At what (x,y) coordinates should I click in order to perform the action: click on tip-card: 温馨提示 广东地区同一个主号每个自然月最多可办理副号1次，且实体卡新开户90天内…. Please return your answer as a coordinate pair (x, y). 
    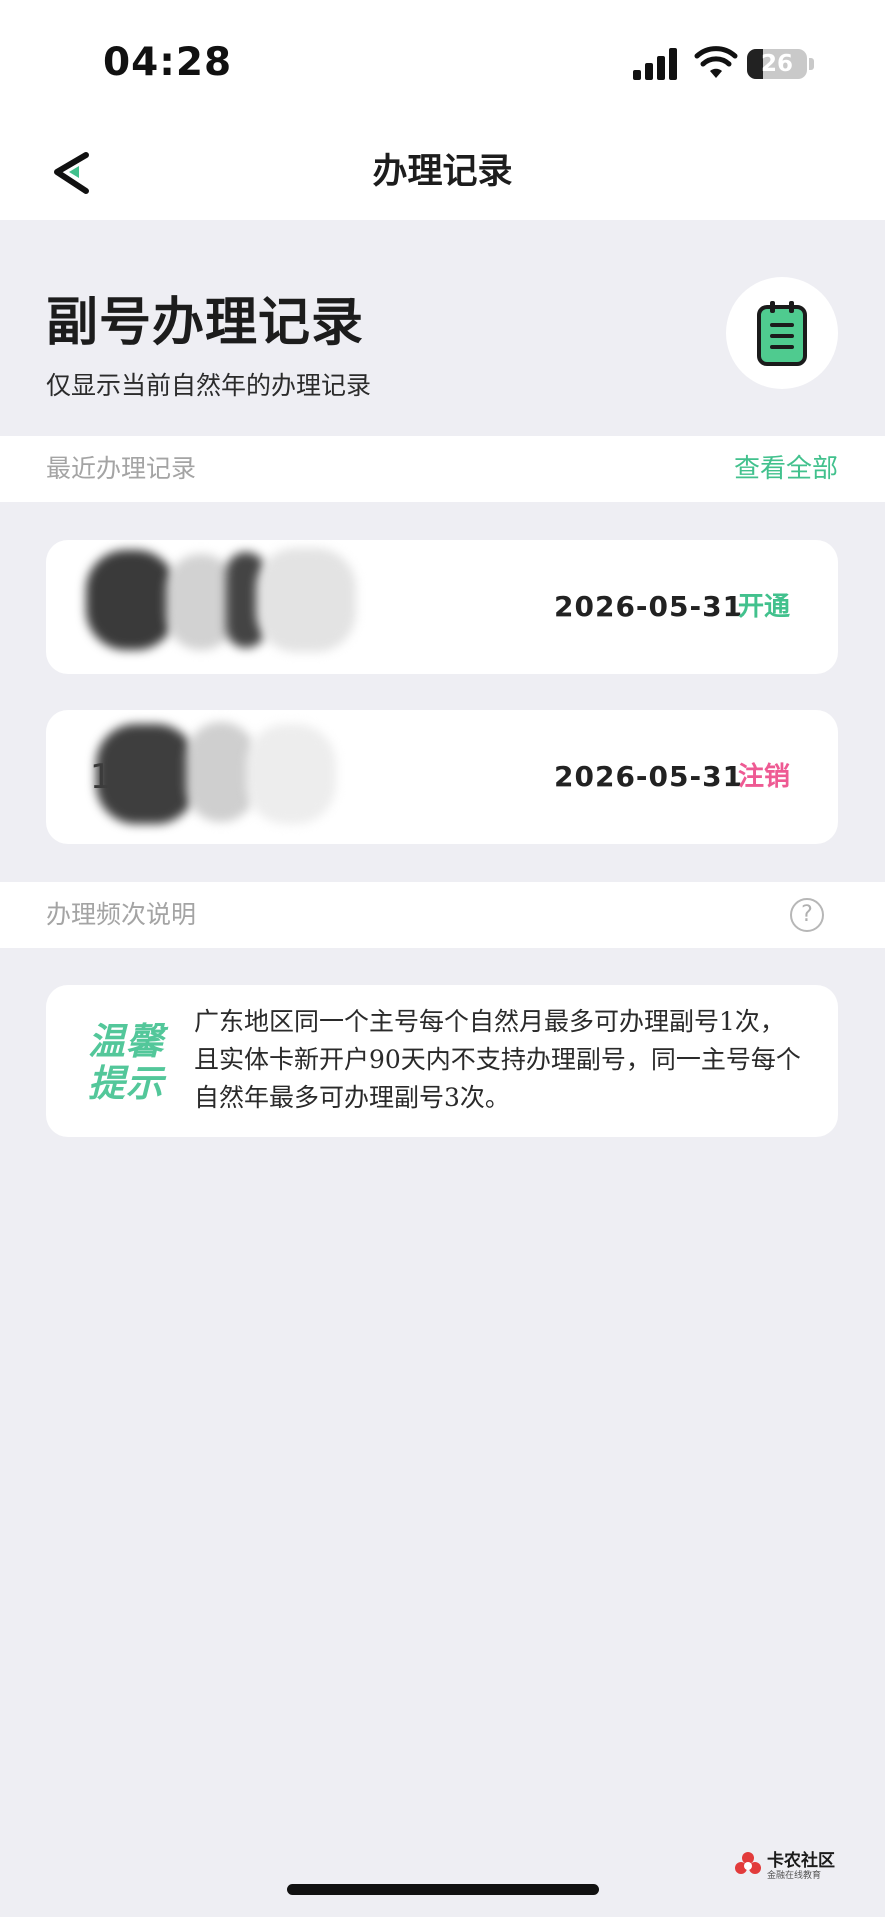
    Looking at the image, I should click on (442, 1061).